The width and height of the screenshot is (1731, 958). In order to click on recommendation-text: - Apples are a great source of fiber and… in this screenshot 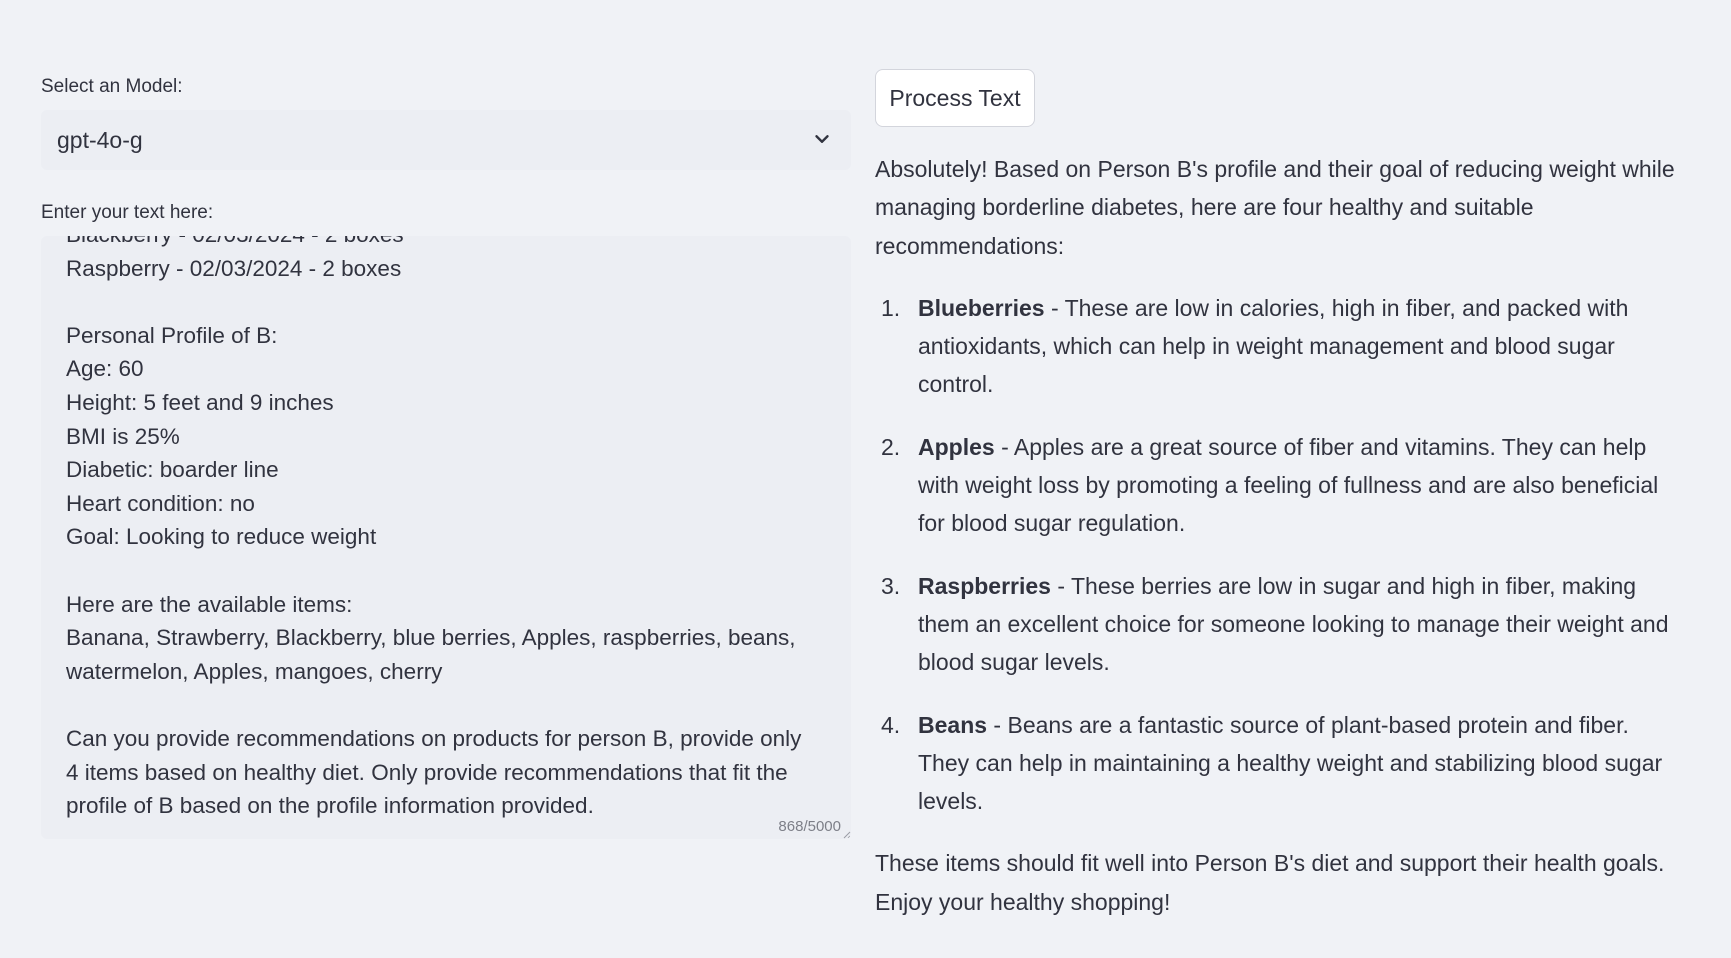, I will do `click(1288, 485)`.